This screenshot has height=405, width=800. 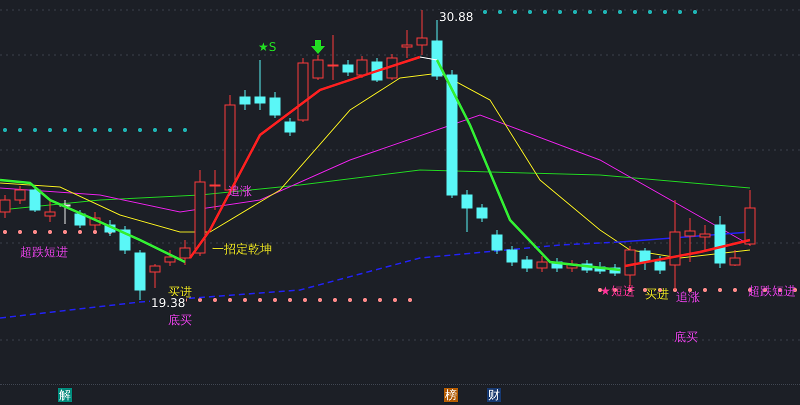 What do you see at coordinates (456, 17) in the screenshot?
I see `price-label: 30.88` at bounding box center [456, 17].